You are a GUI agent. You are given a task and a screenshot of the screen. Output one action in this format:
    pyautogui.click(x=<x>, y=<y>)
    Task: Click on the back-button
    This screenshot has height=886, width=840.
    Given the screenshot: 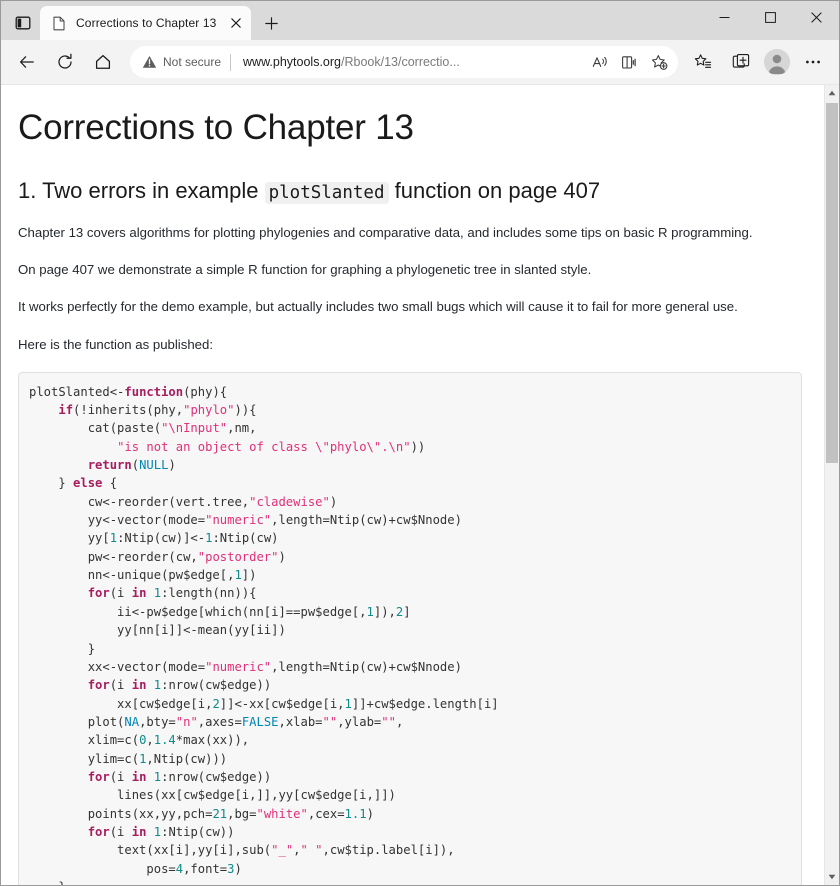 What is the action you would take?
    pyautogui.click(x=27, y=62)
    